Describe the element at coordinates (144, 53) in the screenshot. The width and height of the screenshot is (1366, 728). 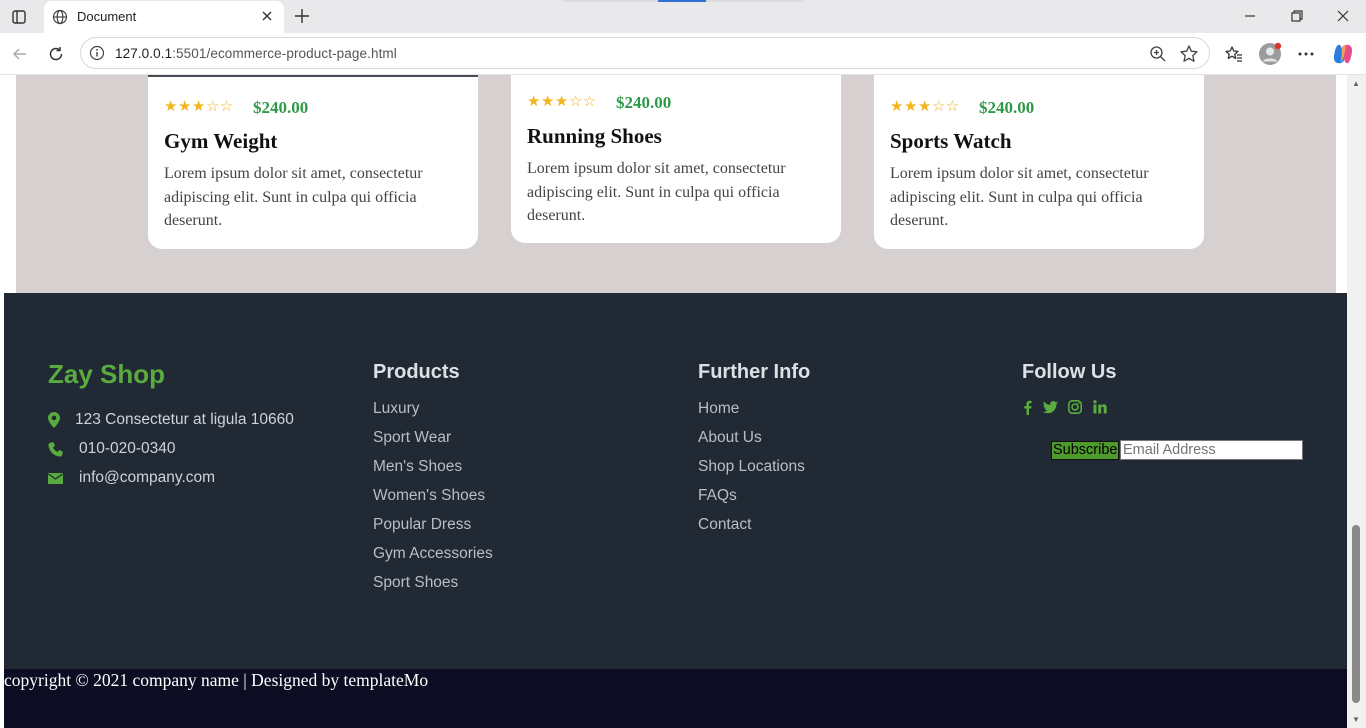
I see `url-host: 127.0.0.1` at that location.